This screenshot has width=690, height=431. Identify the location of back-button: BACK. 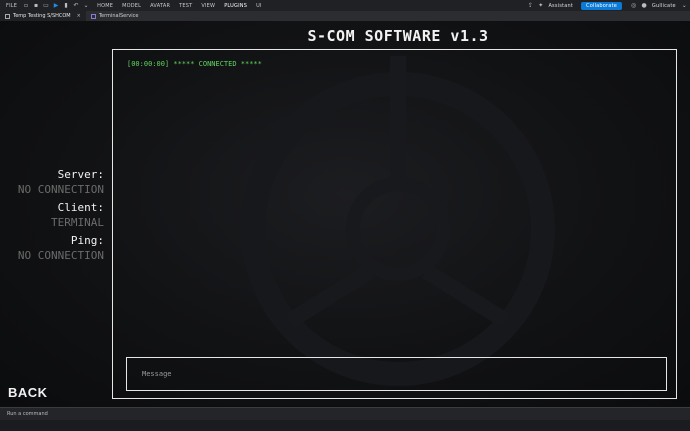
(28, 392).